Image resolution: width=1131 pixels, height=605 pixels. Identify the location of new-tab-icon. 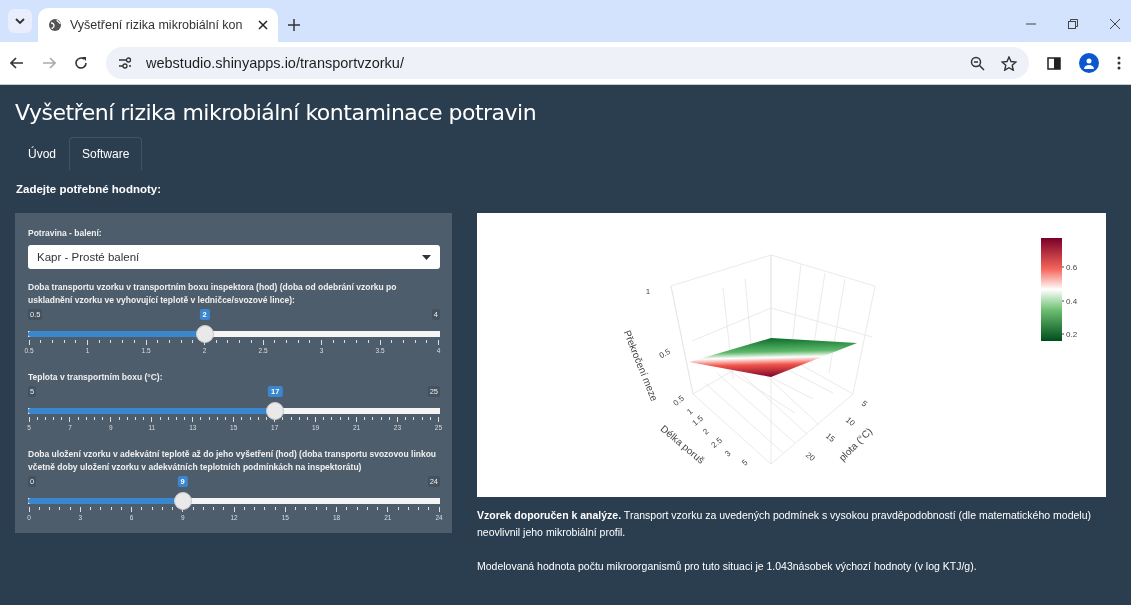
(294, 25).